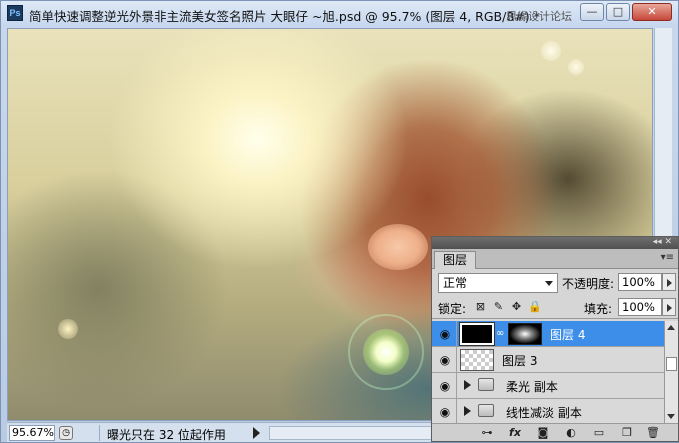 This screenshot has width=679, height=443. Describe the element at coordinates (667, 257) in the screenshot. I see `panel-menu-icon: ▾≡` at that location.